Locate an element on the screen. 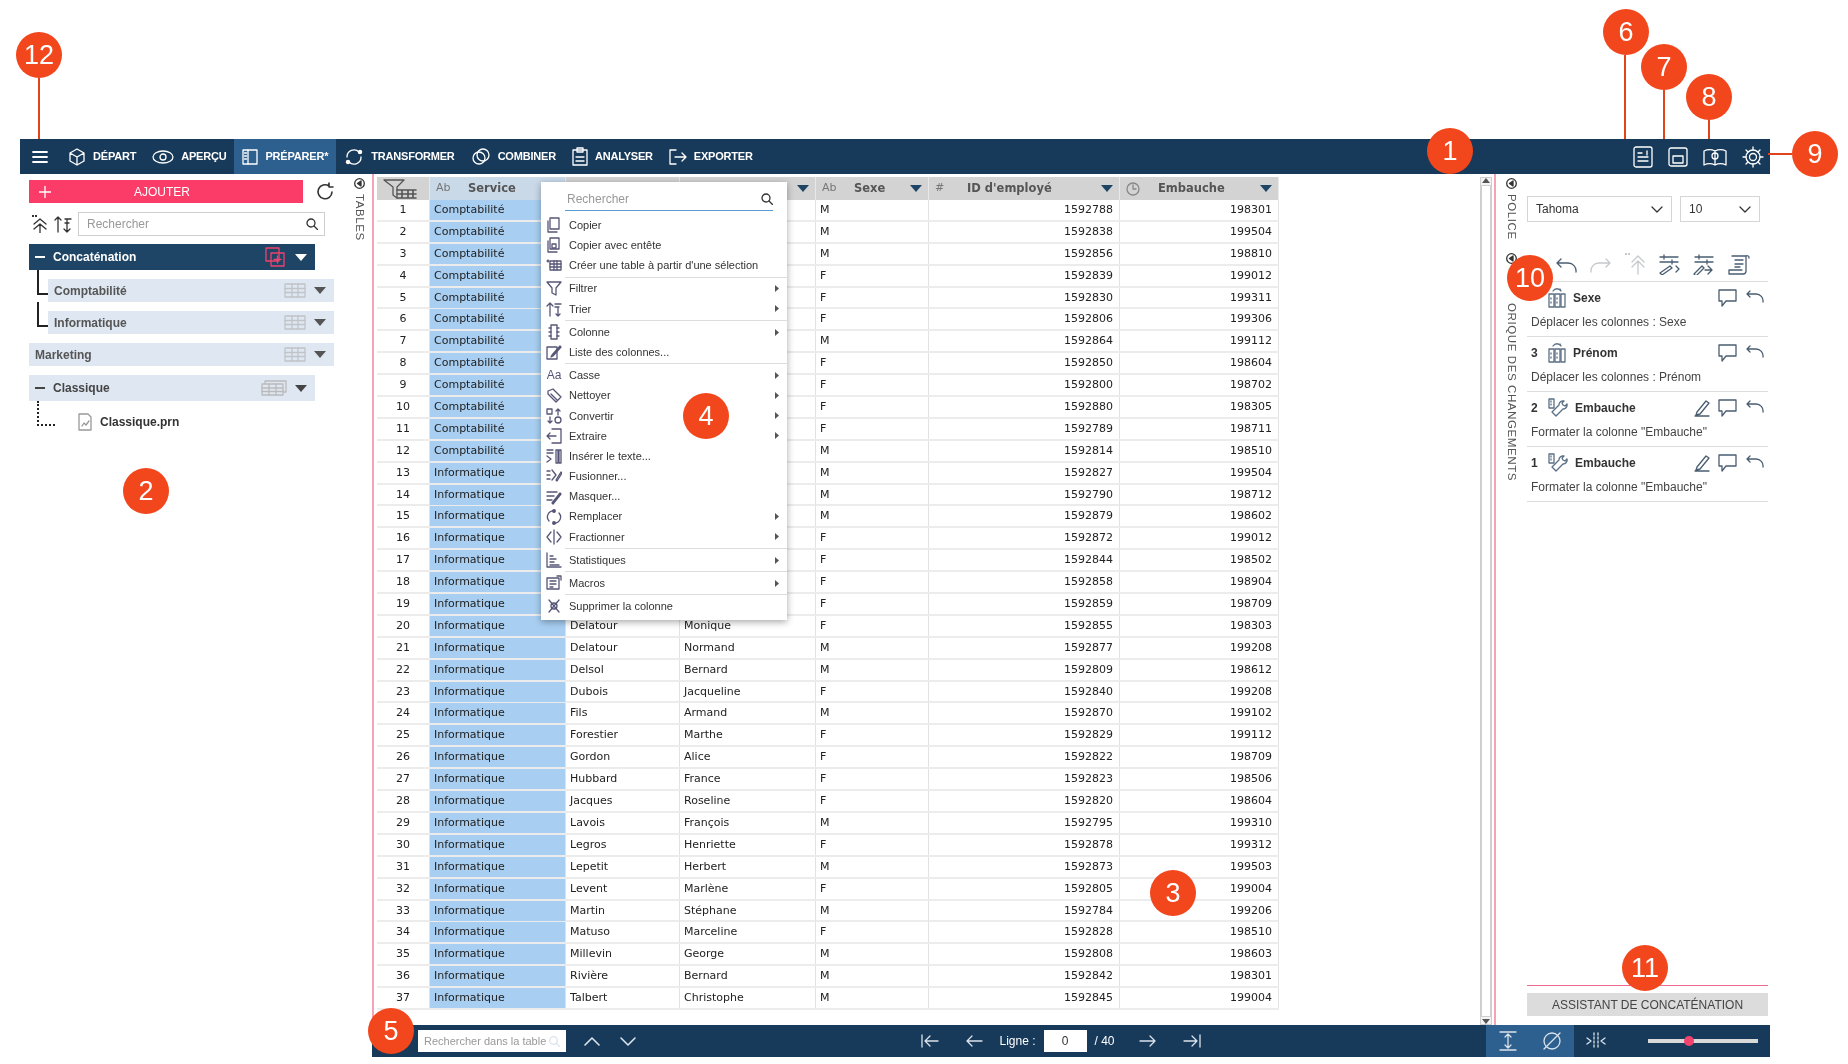  refresh-icon is located at coordinates (325, 191).